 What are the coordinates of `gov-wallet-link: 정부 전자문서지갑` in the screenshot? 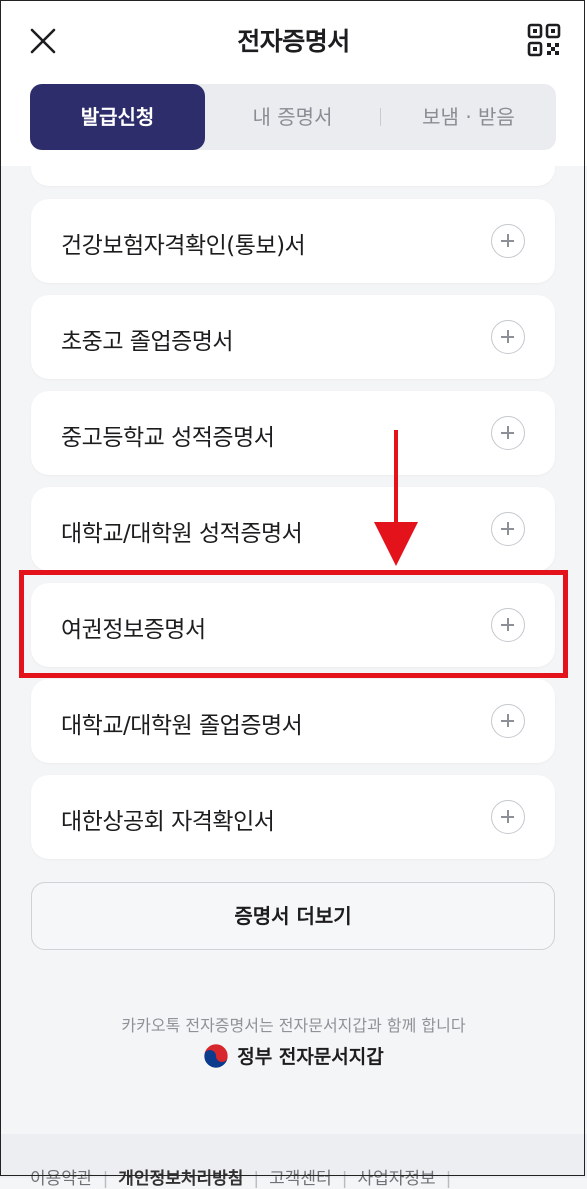 It's located at (293, 1055).